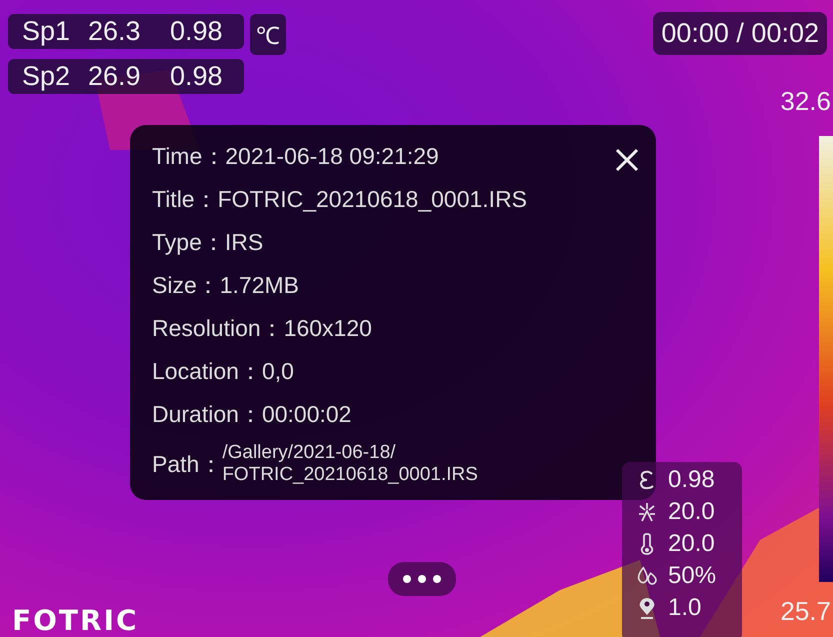 The width and height of the screenshot is (833, 637). What do you see at coordinates (207, 371) in the screenshot?
I see `field-label: Location：` at bounding box center [207, 371].